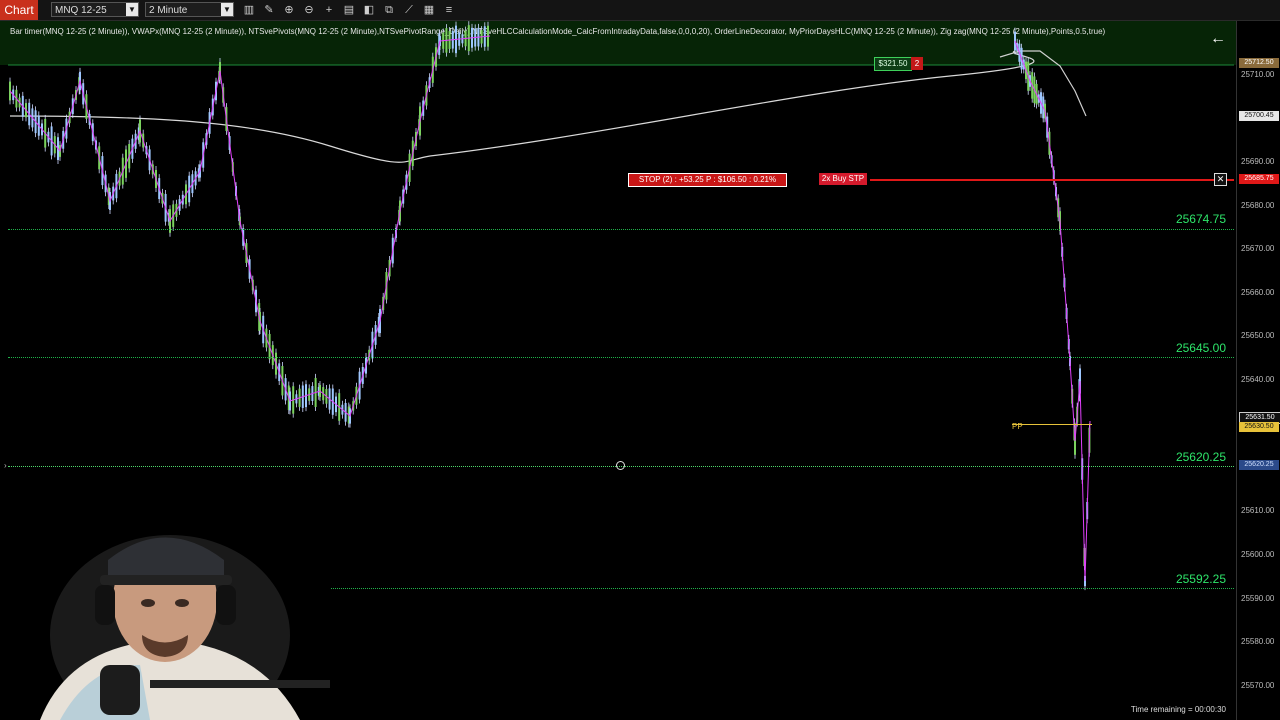 The width and height of the screenshot is (1280, 720). What do you see at coordinates (1258, 554) in the screenshot?
I see `axis-tick: 25600.00` at bounding box center [1258, 554].